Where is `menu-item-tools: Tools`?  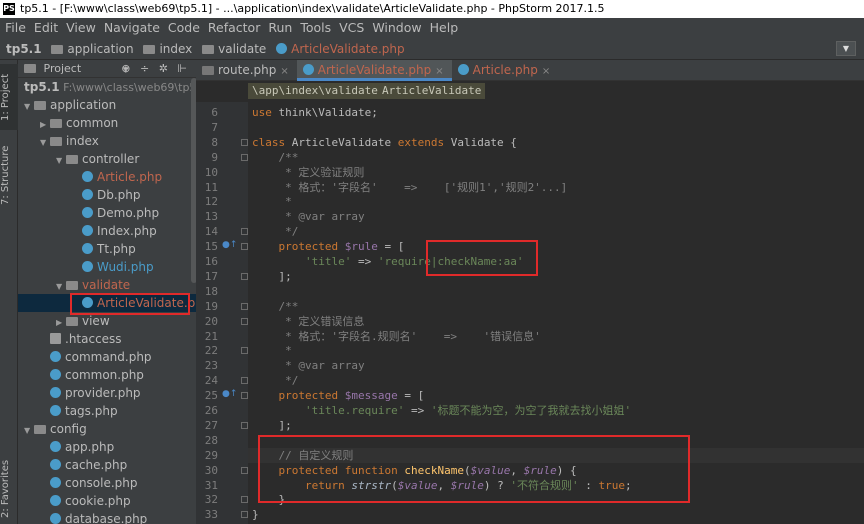
menu-item-tools: Tools is located at coordinates (315, 28).